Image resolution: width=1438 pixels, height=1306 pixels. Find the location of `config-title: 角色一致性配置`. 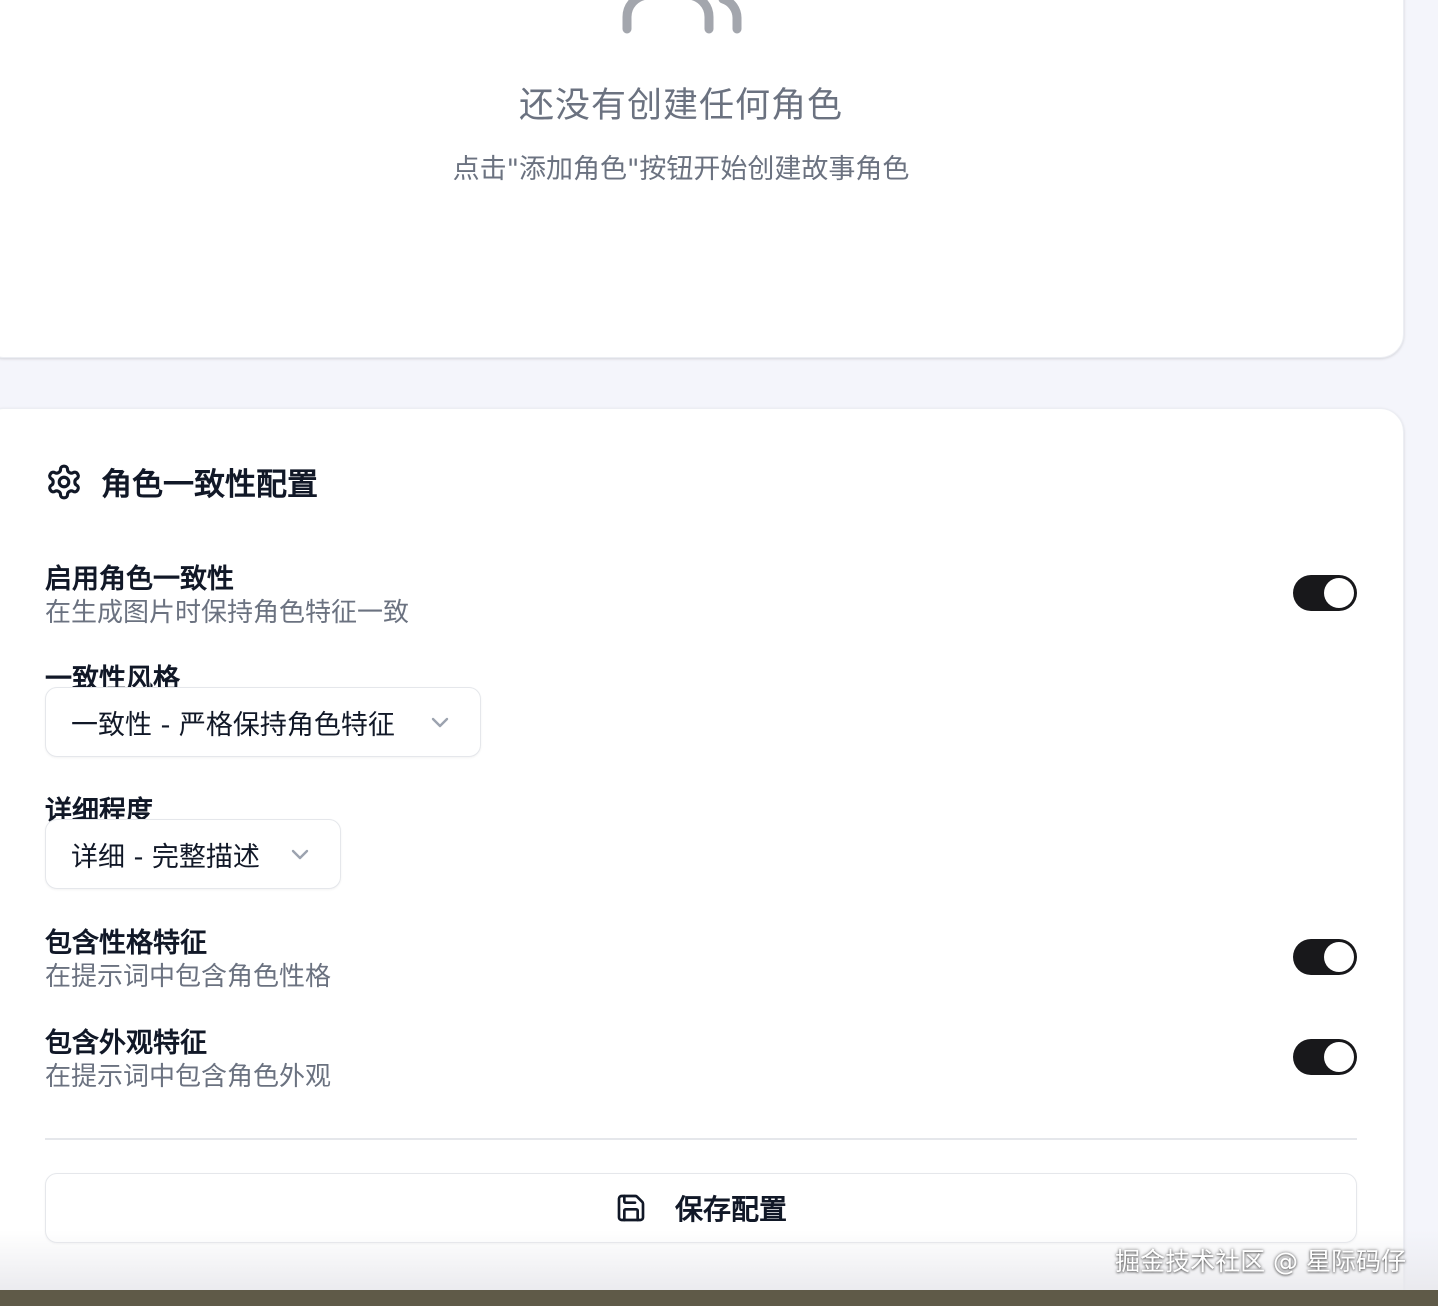

config-title: 角色一致性配置 is located at coordinates (209, 485).